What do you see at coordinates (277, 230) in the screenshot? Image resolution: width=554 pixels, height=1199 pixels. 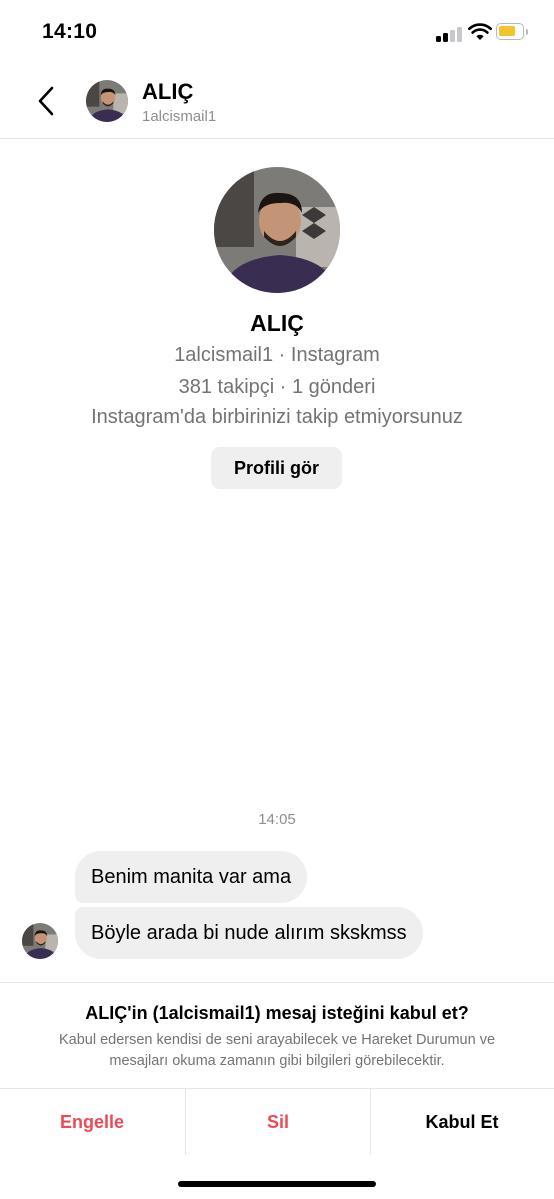 I see `profile-avatar` at bounding box center [277, 230].